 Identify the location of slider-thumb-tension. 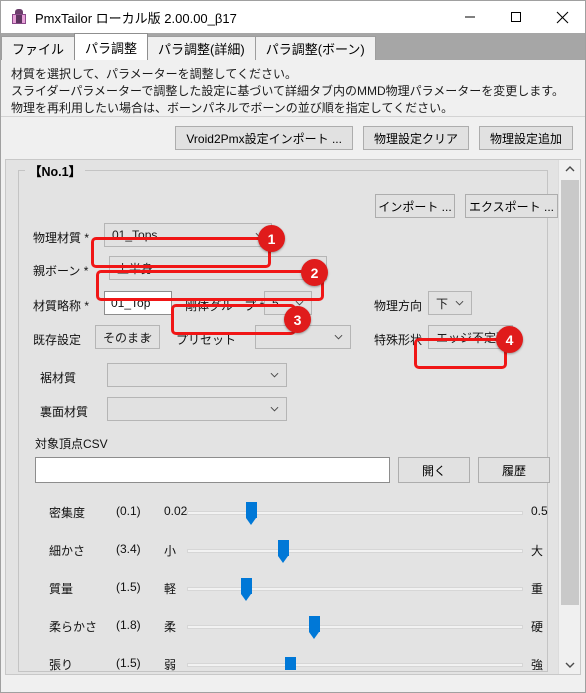
(290, 663).